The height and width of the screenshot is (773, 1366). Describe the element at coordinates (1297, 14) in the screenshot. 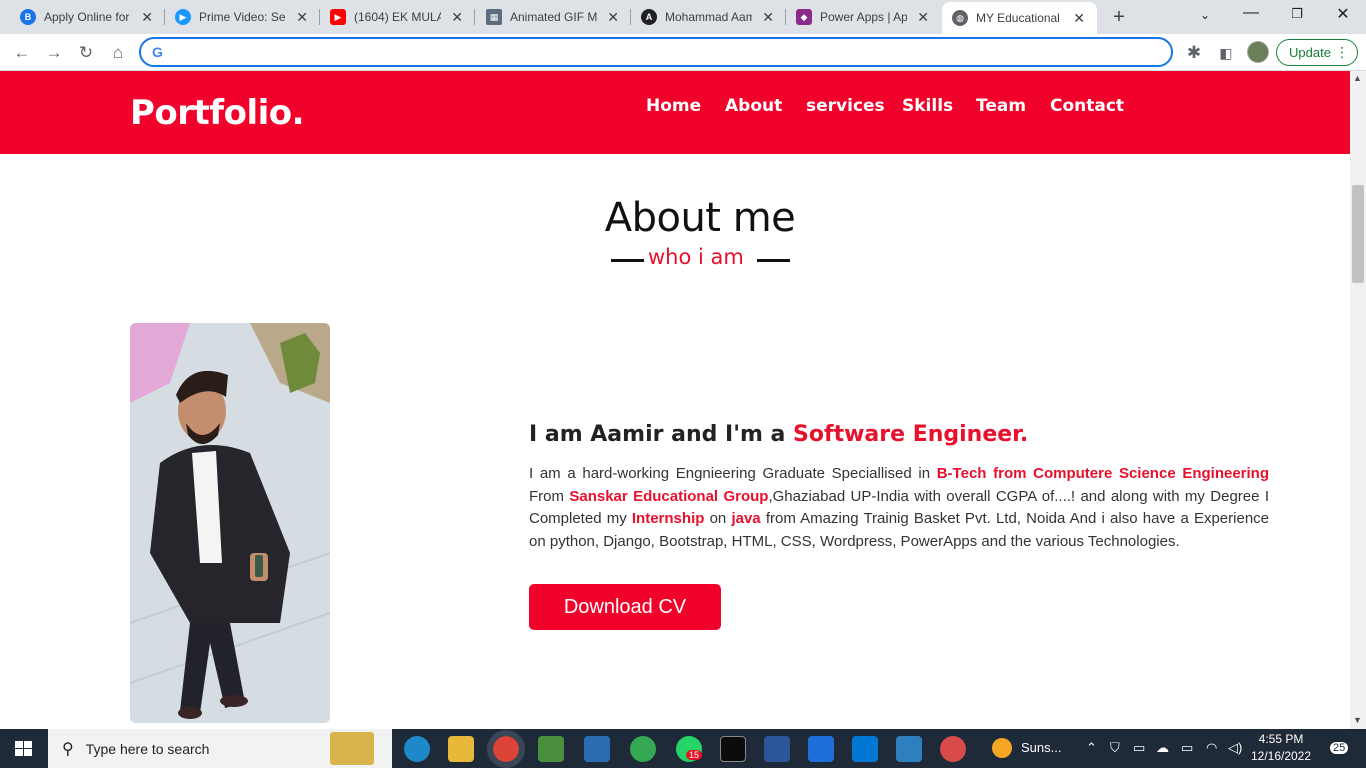

I see `restore-icon: ❐` at that location.